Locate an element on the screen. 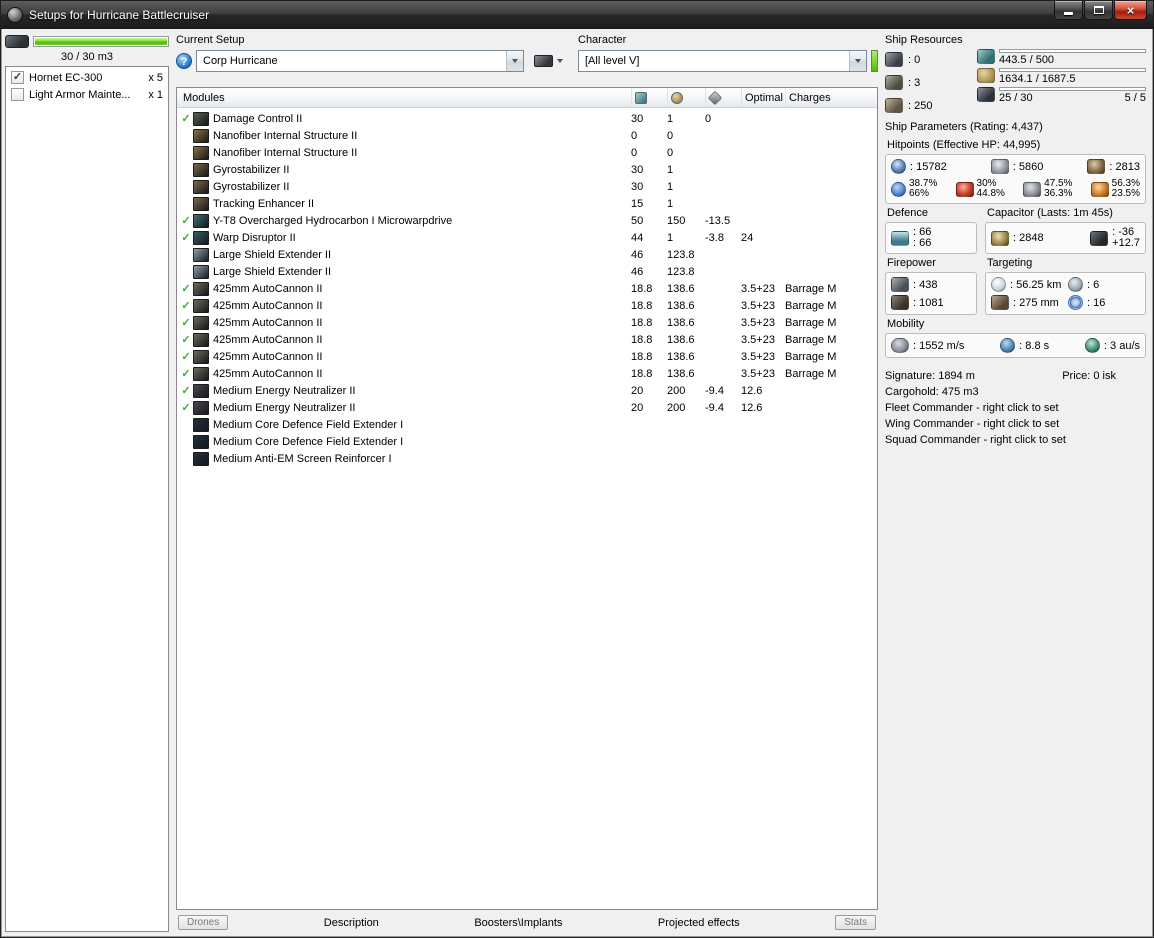 The height and width of the screenshot is (938, 1154). tab-description: Description is located at coordinates (351, 923).